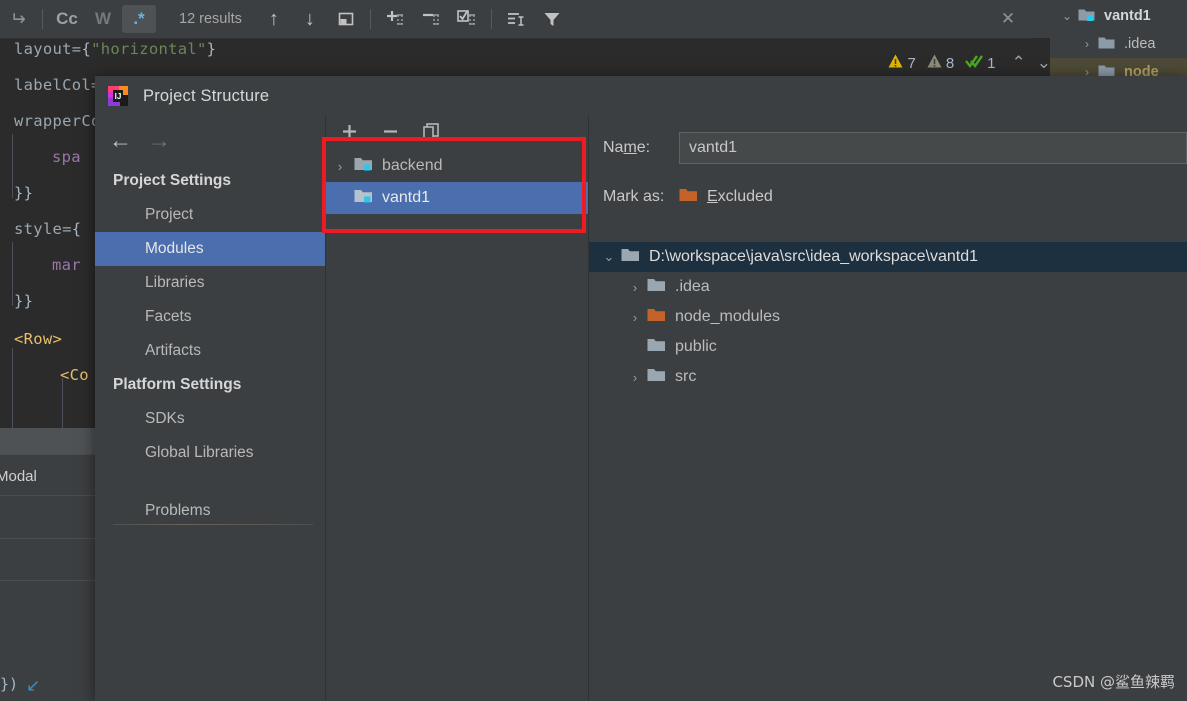 This screenshot has height=701, width=1187. I want to click on tree-row-public: public, so click(888, 347).